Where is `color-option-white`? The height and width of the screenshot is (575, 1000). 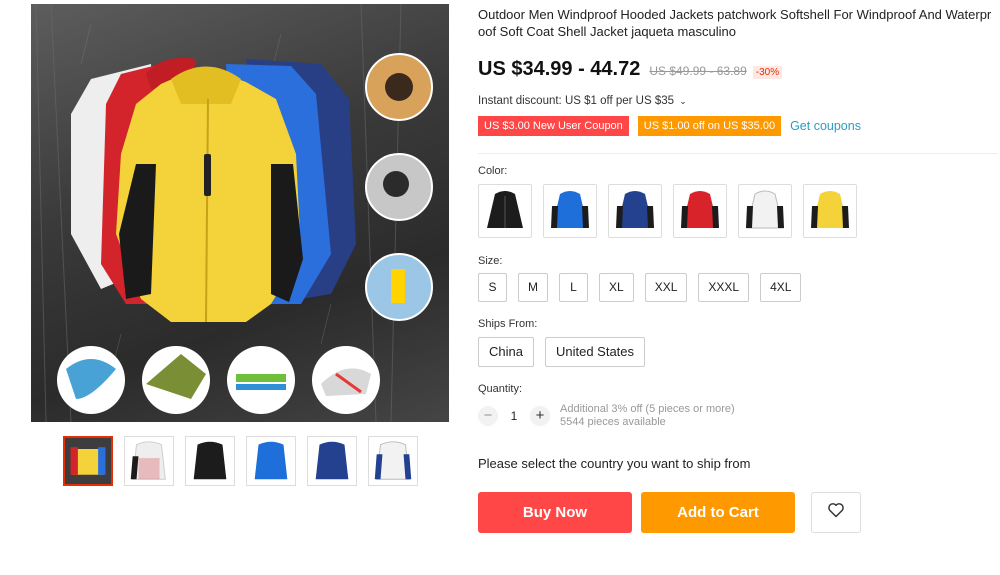 color-option-white is located at coordinates (765, 211).